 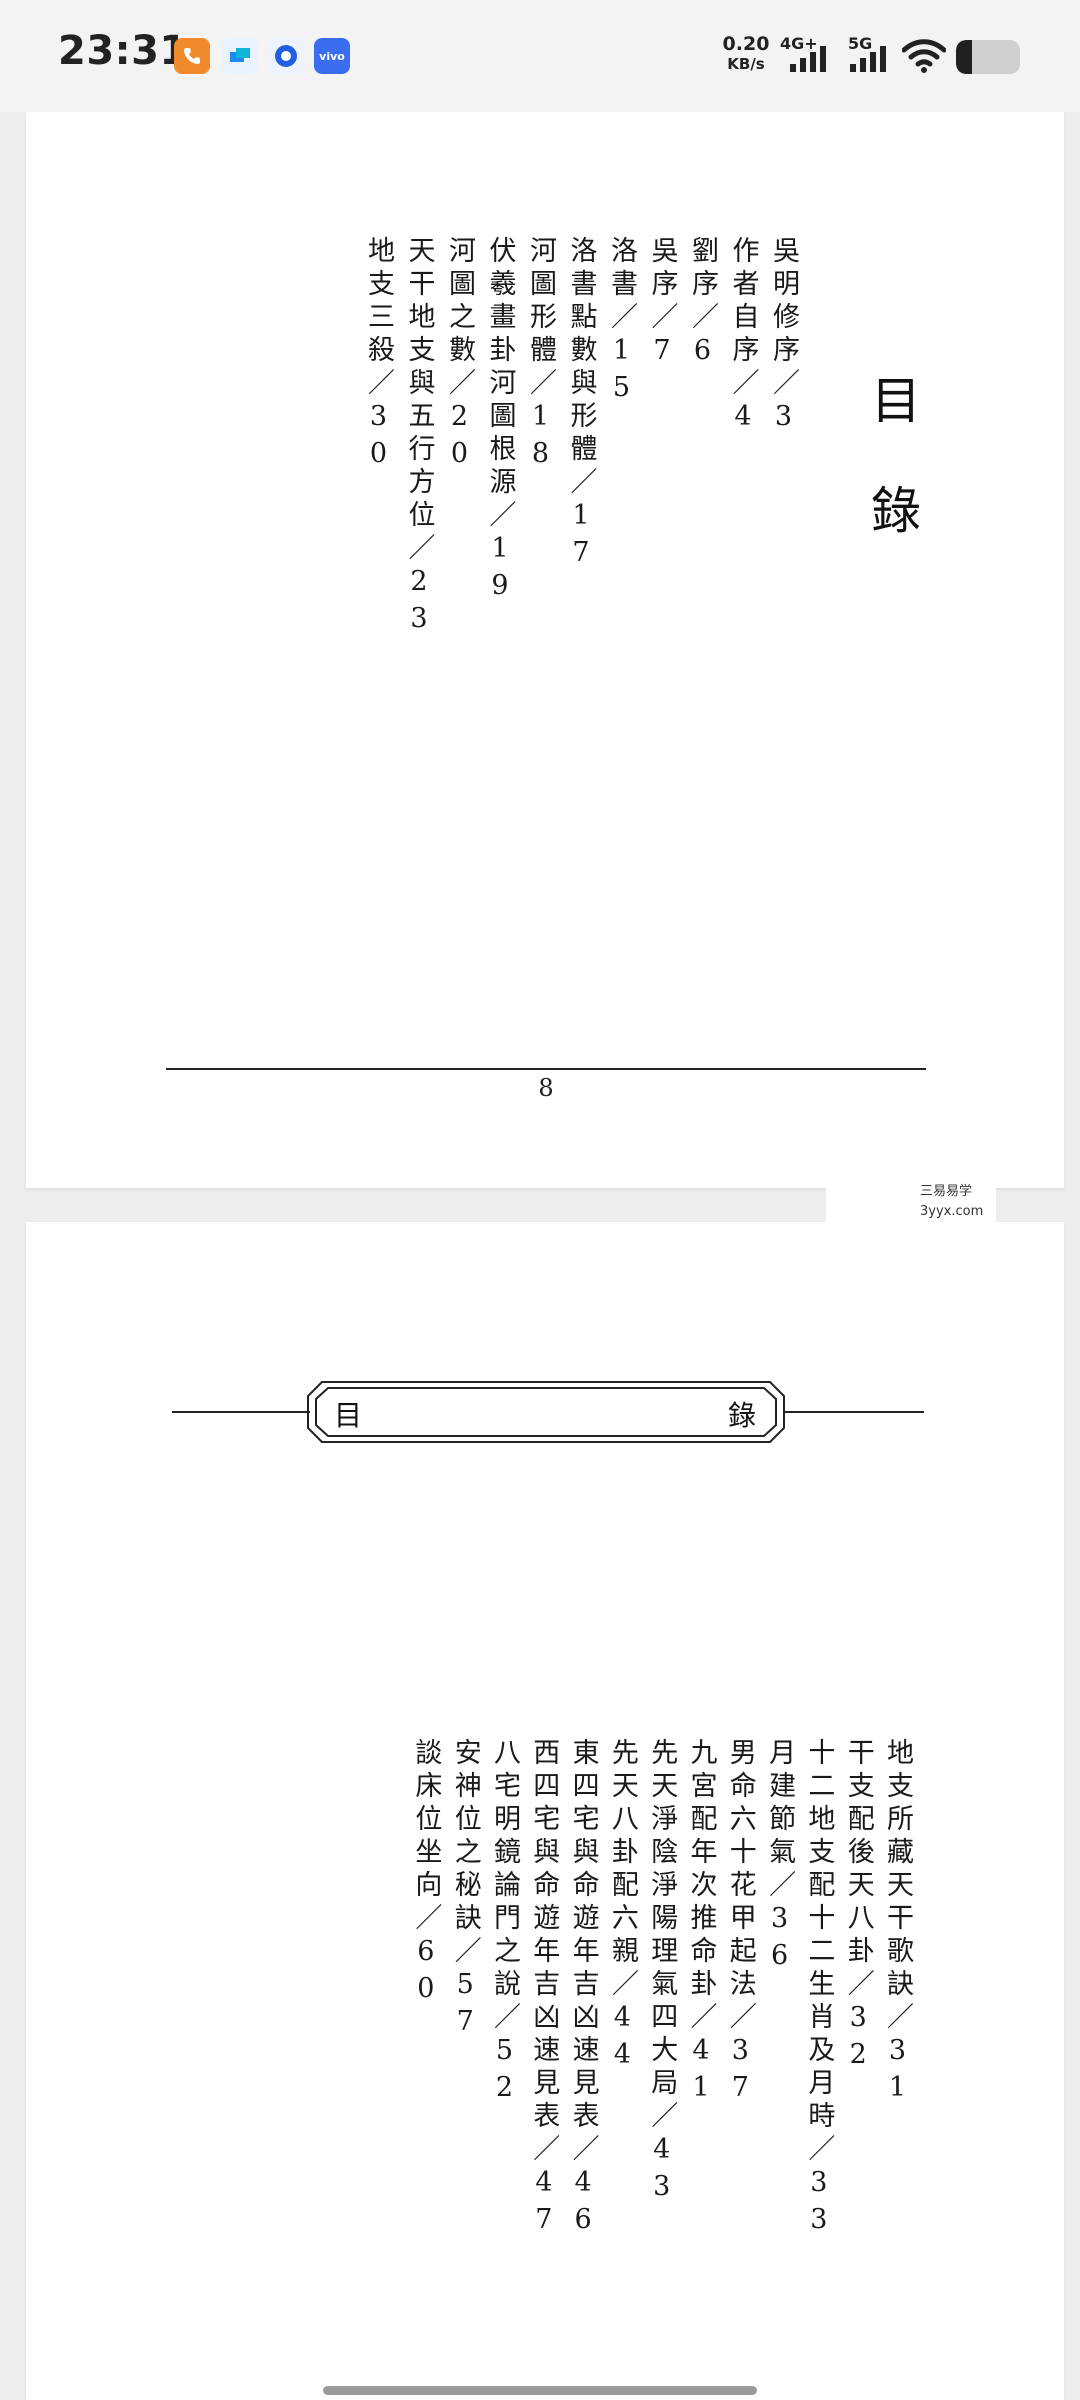 What do you see at coordinates (332, 56) in the screenshot?
I see `vivo-app-icon: vivo` at bounding box center [332, 56].